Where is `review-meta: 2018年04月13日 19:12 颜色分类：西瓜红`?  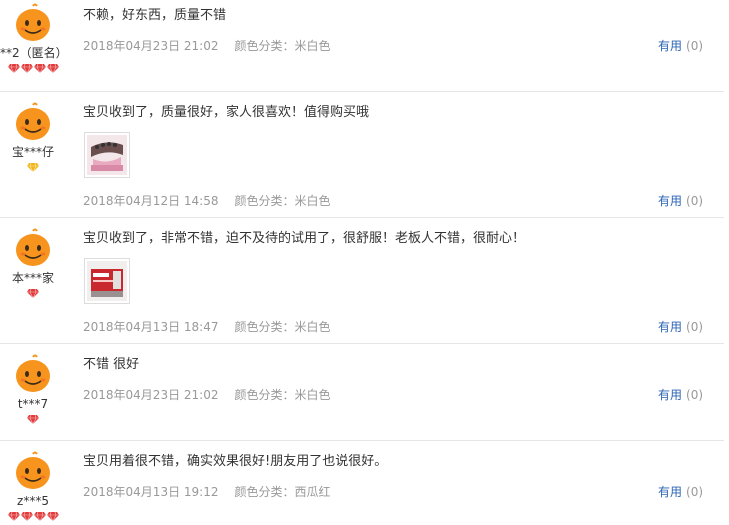 review-meta: 2018年04月13日 19:12 颜色分类：西瓜红 is located at coordinates (207, 491).